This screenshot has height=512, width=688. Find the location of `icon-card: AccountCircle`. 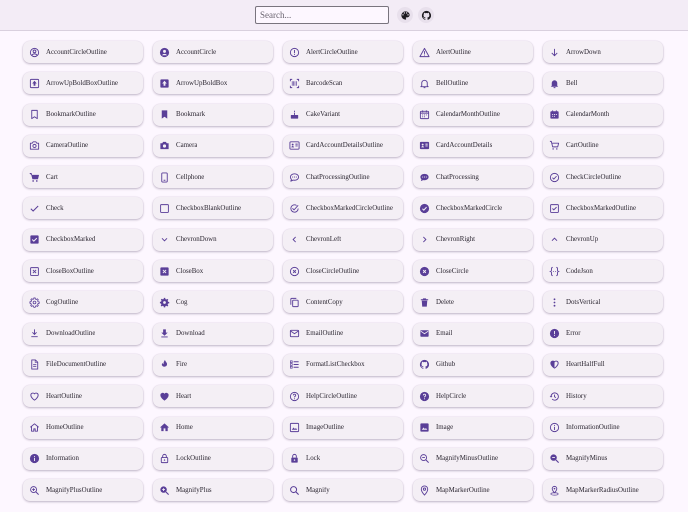

icon-card: AccountCircle is located at coordinates (213, 52).